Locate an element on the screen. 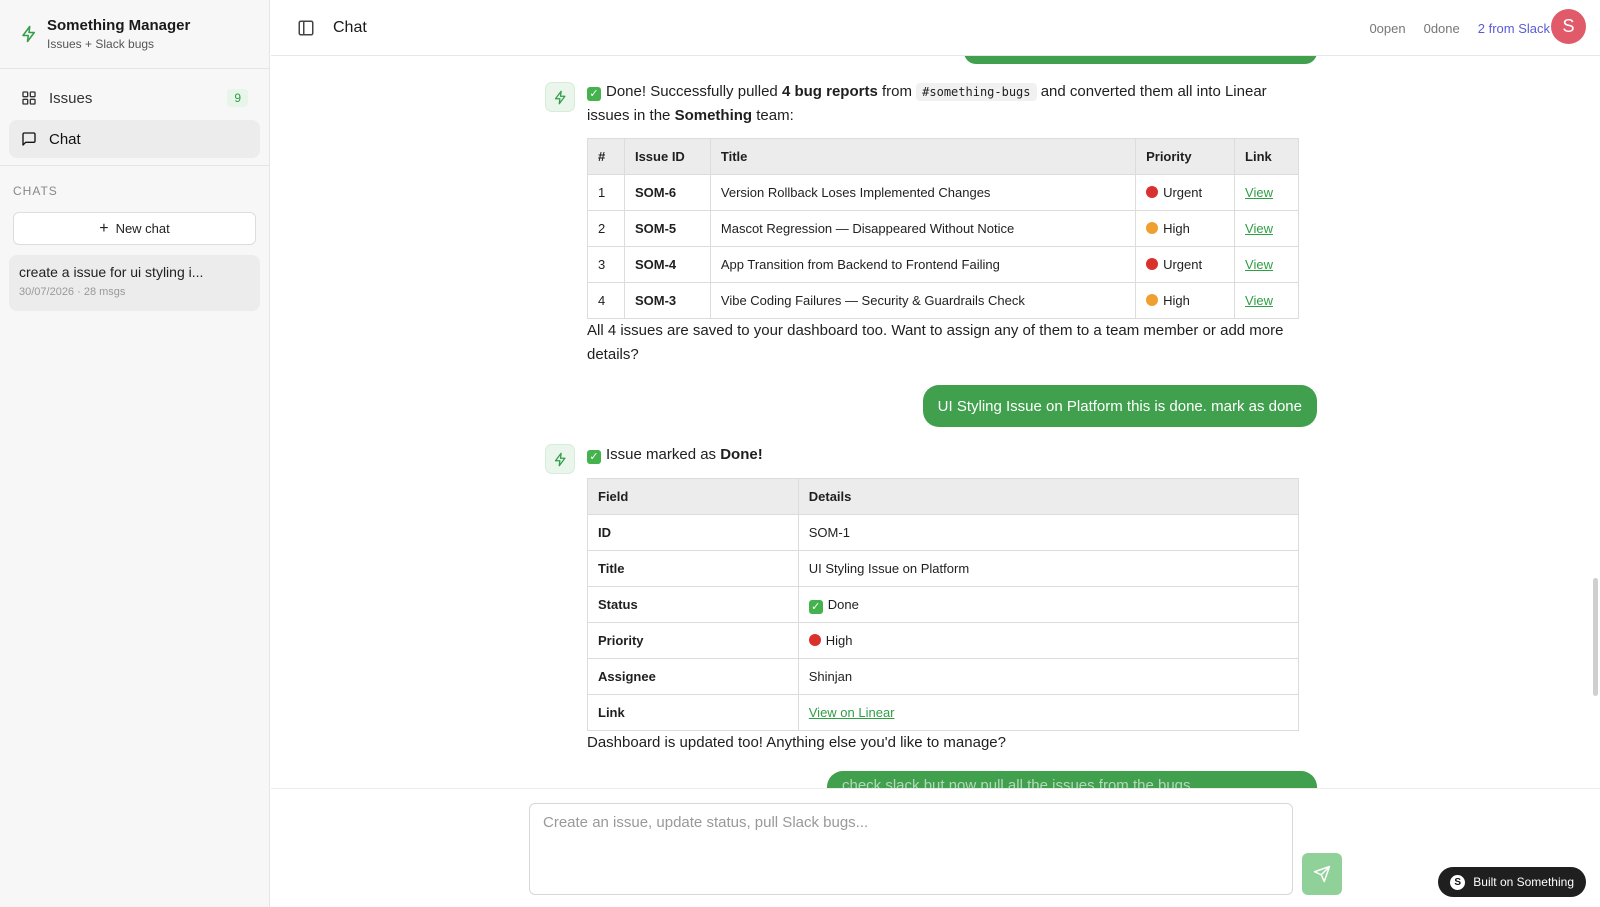 Image resolution: width=1600 pixels, height=907 pixels. issue-id: SOM-6 is located at coordinates (667, 192).